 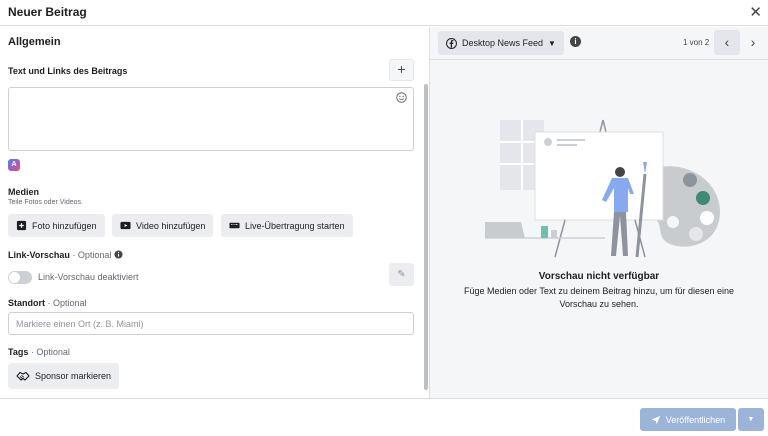 I want to click on close-icon: ✕, so click(x=755, y=12).